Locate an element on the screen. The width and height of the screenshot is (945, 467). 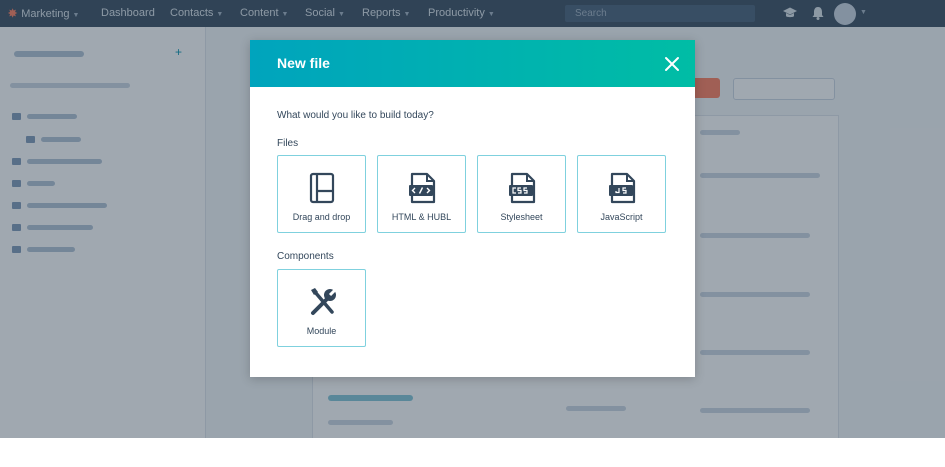
html-hubl-tile: HTML & HUBL is located at coordinates (421, 194).